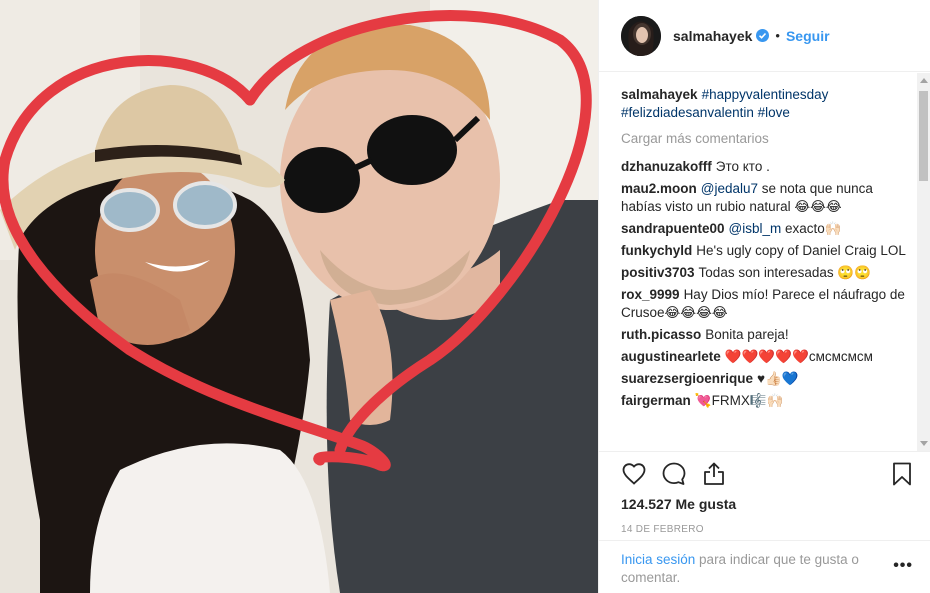 The width and height of the screenshot is (930, 593). I want to click on comment-item: sandrapuente00 @isbl_m exacto🙌🏻, so click(766, 229).